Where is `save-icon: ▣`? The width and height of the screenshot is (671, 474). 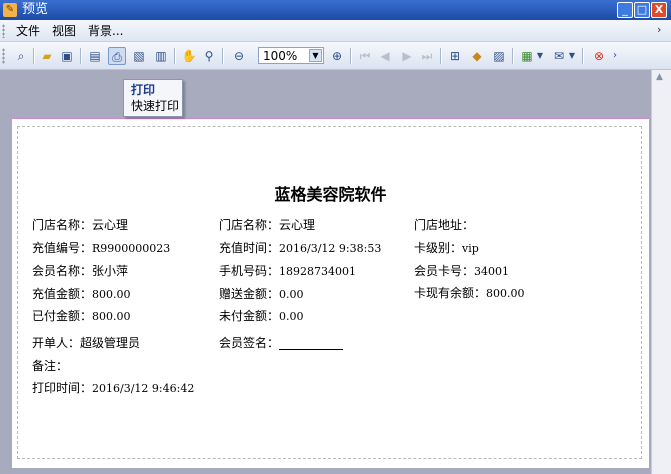 save-icon: ▣ is located at coordinates (67, 56).